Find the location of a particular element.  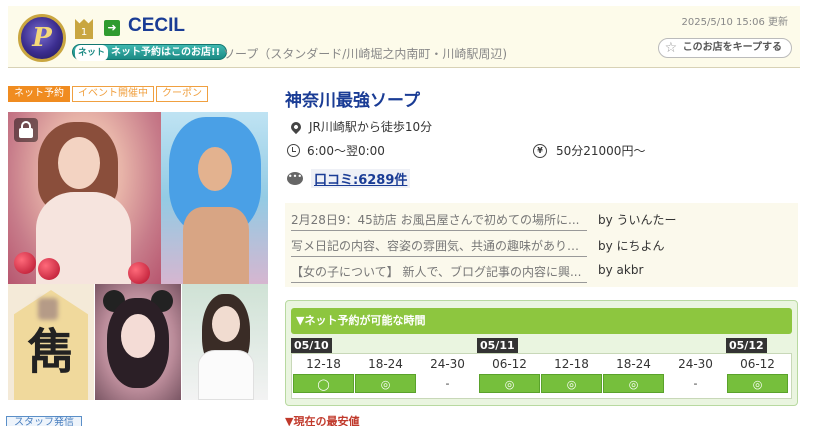

net-badge-pill: ネット is located at coordinates (92, 53).